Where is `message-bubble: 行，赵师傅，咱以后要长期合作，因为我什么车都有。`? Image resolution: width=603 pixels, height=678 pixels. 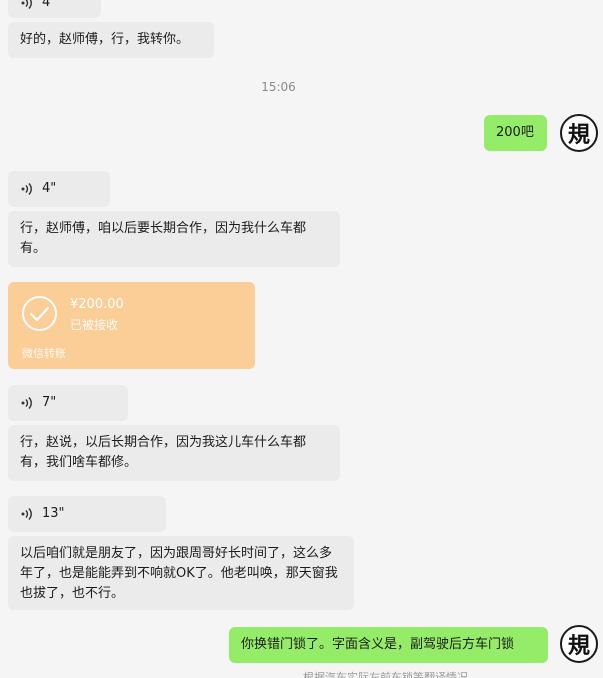
message-bubble: 行，赵师傅，咱以后要长期合作，因为我什么车都有。 is located at coordinates (174, 239).